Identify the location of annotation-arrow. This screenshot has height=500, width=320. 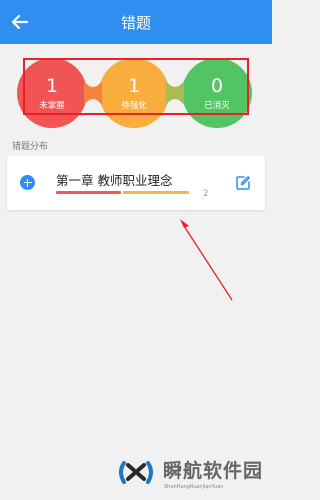
(206, 260).